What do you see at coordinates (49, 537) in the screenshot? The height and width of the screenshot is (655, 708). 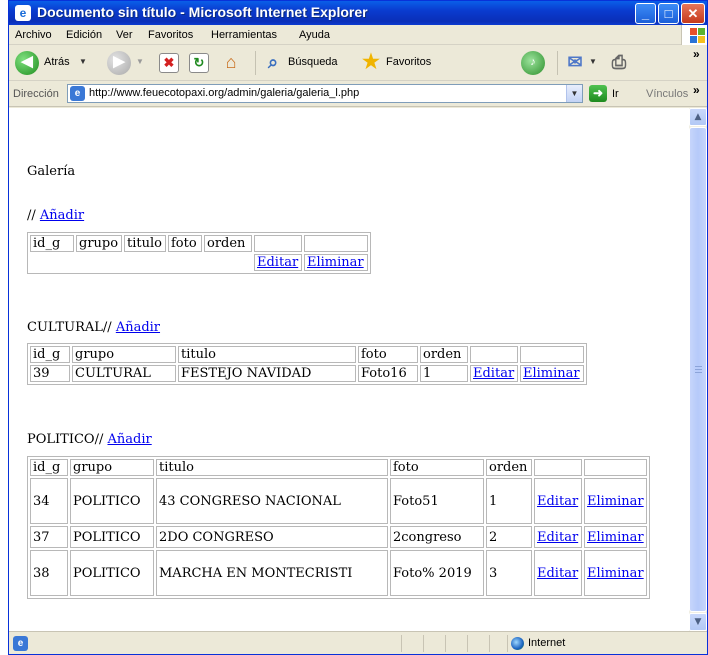 I see `id-cell: 37` at bounding box center [49, 537].